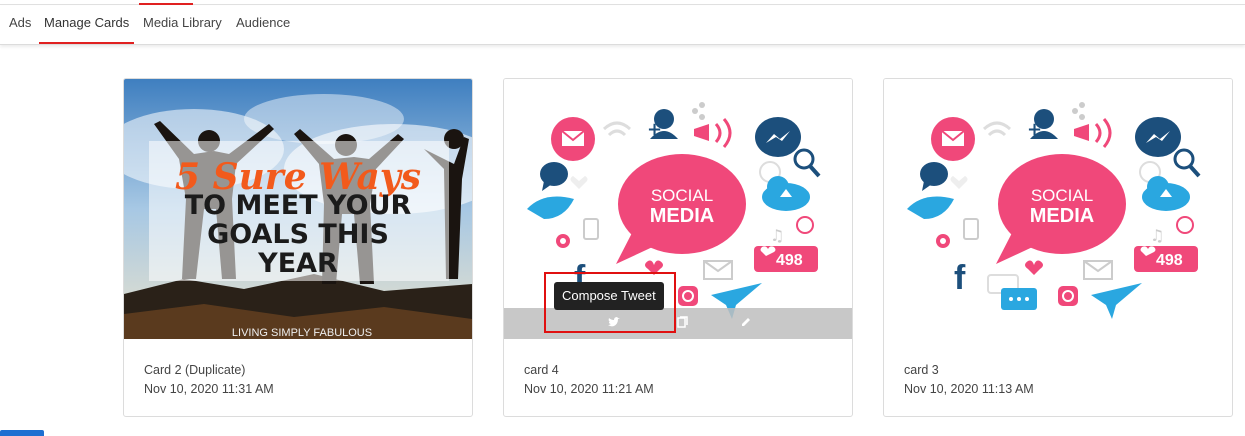 The width and height of the screenshot is (1245, 436). Describe the element at coordinates (22, 433) in the screenshot. I see `primary-button` at that location.